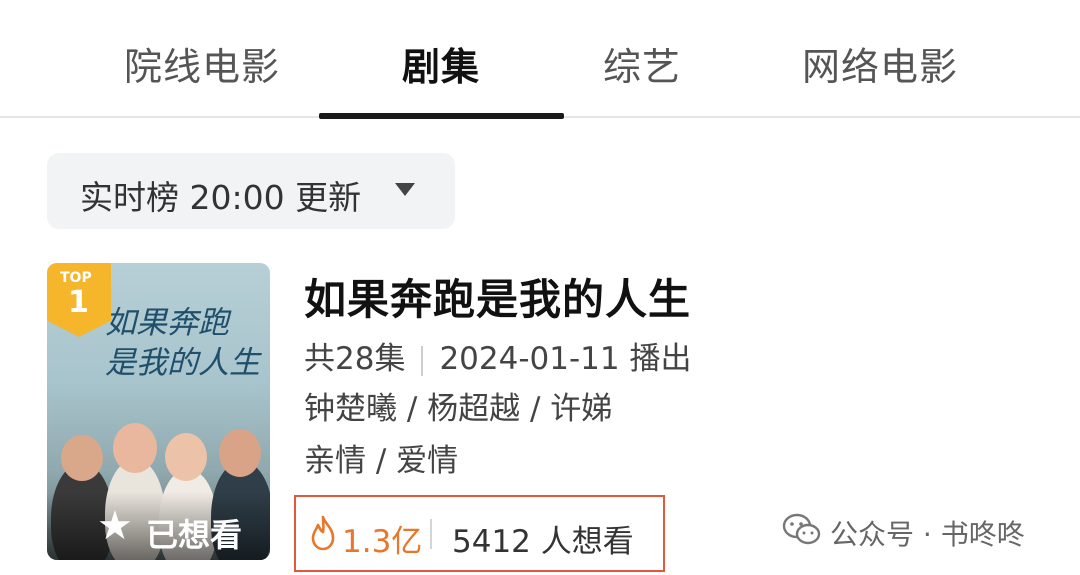 This screenshot has height=575, width=1080. I want to click on rank-badge: TOP 1, so click(79, 300).